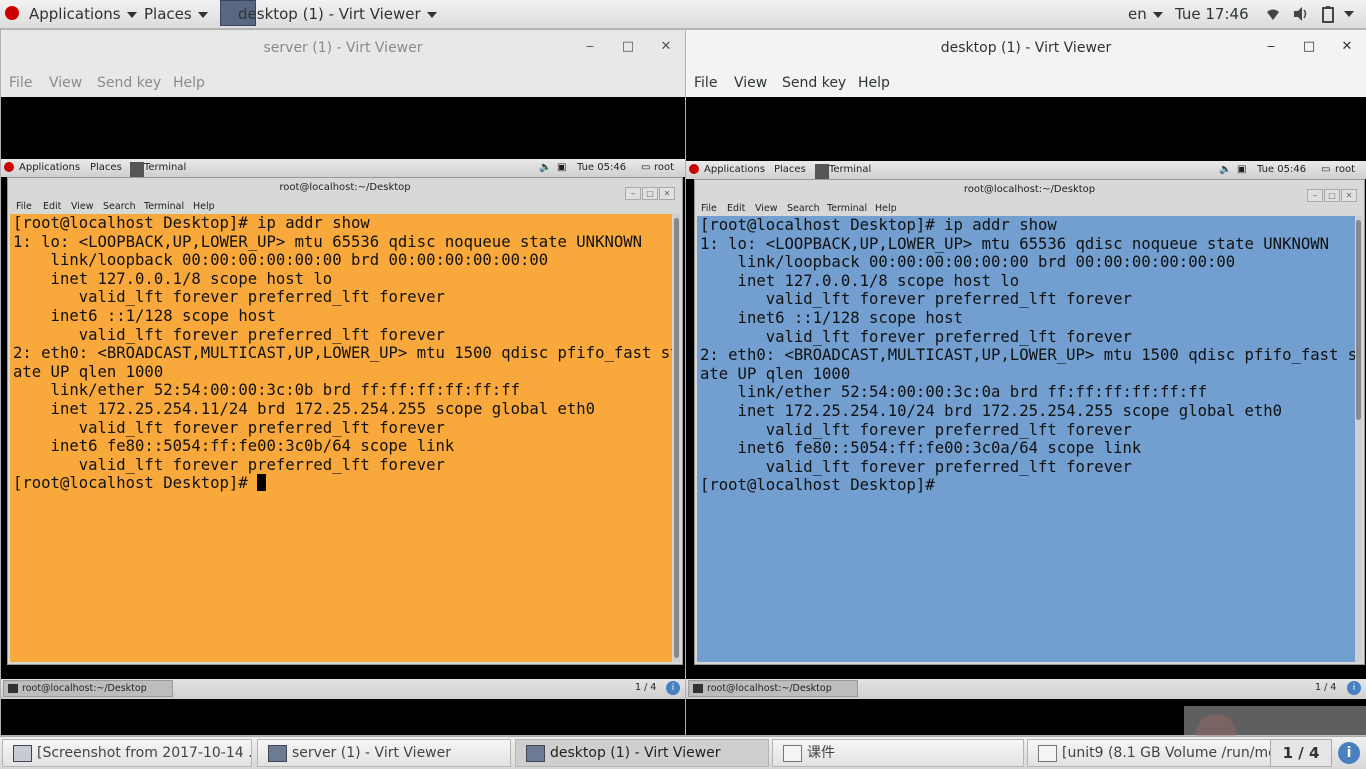 This screenshot has height=769, width=1366. Describe the element at coordinates (1145, 14) in the screenshot. I see `language-selector: en` at that location.